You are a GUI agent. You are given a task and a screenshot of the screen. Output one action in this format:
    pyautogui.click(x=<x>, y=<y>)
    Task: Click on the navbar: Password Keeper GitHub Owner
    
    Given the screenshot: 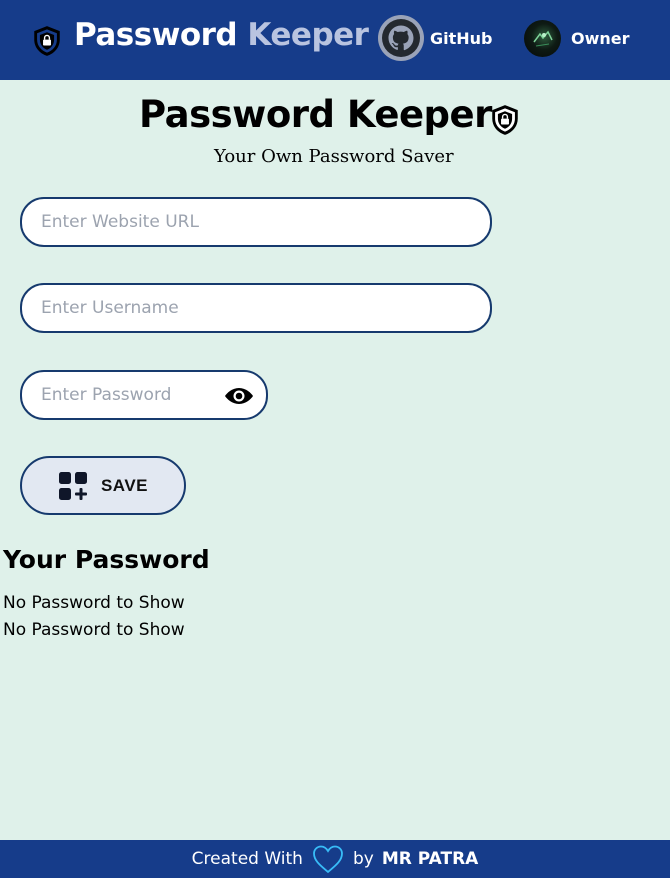 What is the action you would take?
    pyautogui.click(x=335, y=40)
    